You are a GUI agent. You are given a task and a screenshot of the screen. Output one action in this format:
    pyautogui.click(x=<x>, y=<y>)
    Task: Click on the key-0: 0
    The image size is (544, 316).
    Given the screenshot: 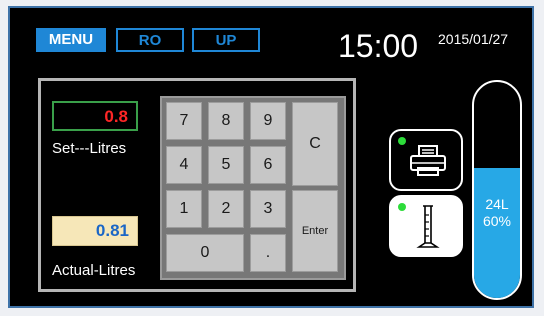 What is the action you would take?
    pyautogui.click(x=205, y=253)
    